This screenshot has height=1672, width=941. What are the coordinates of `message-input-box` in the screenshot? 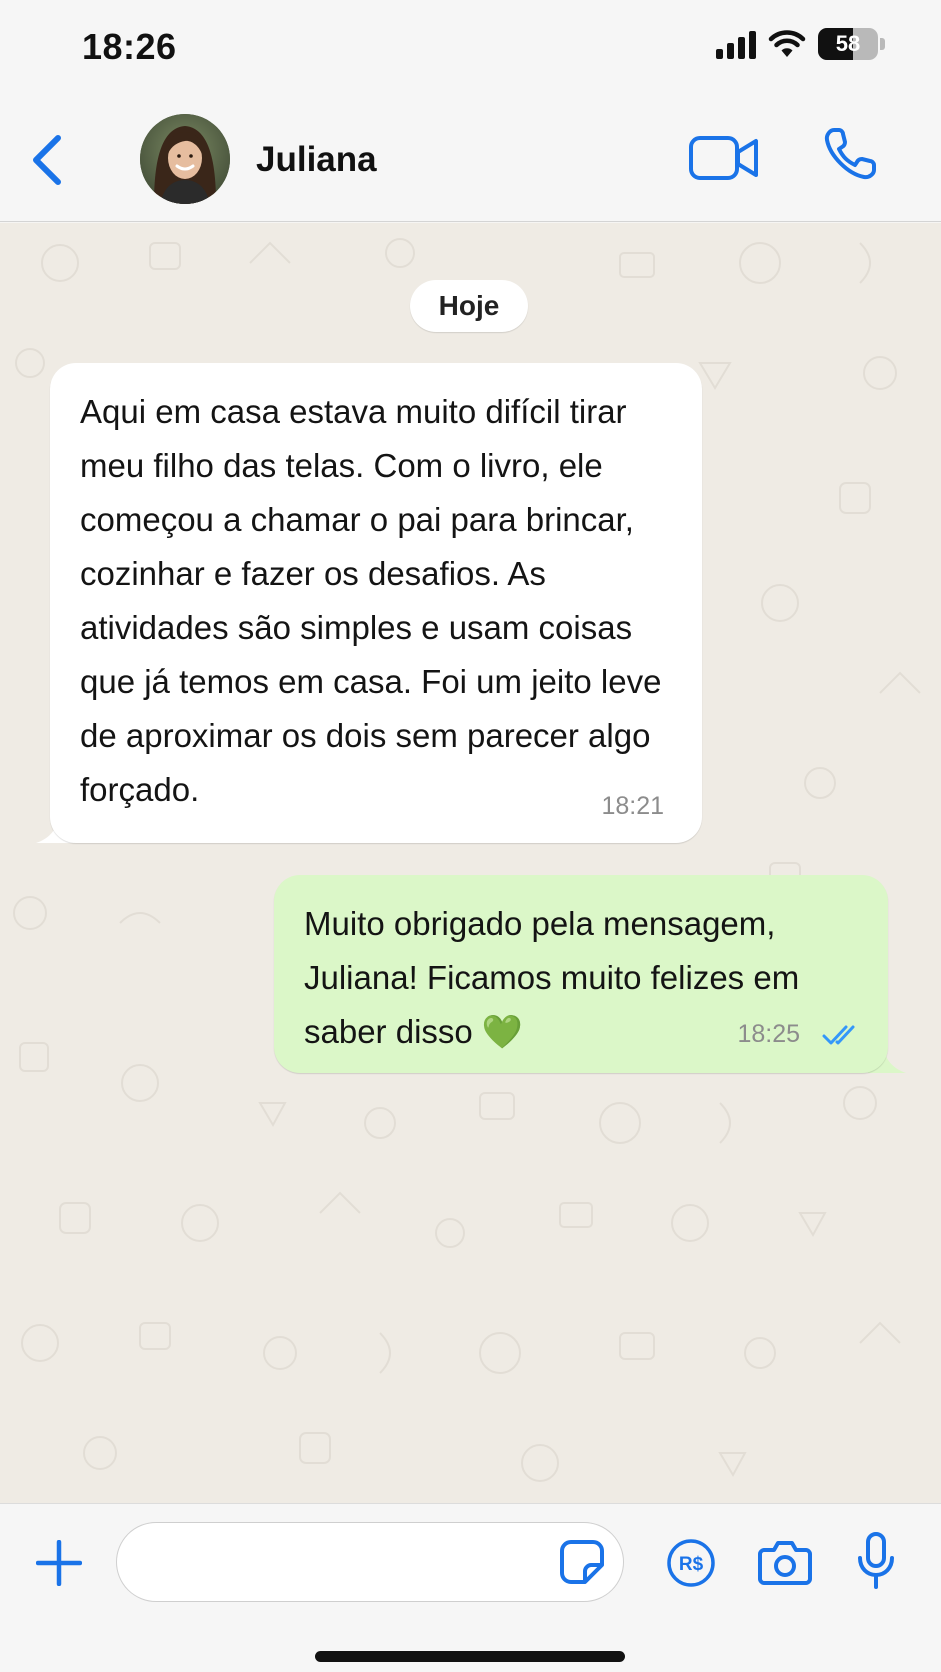 It's located at (370, 1562).